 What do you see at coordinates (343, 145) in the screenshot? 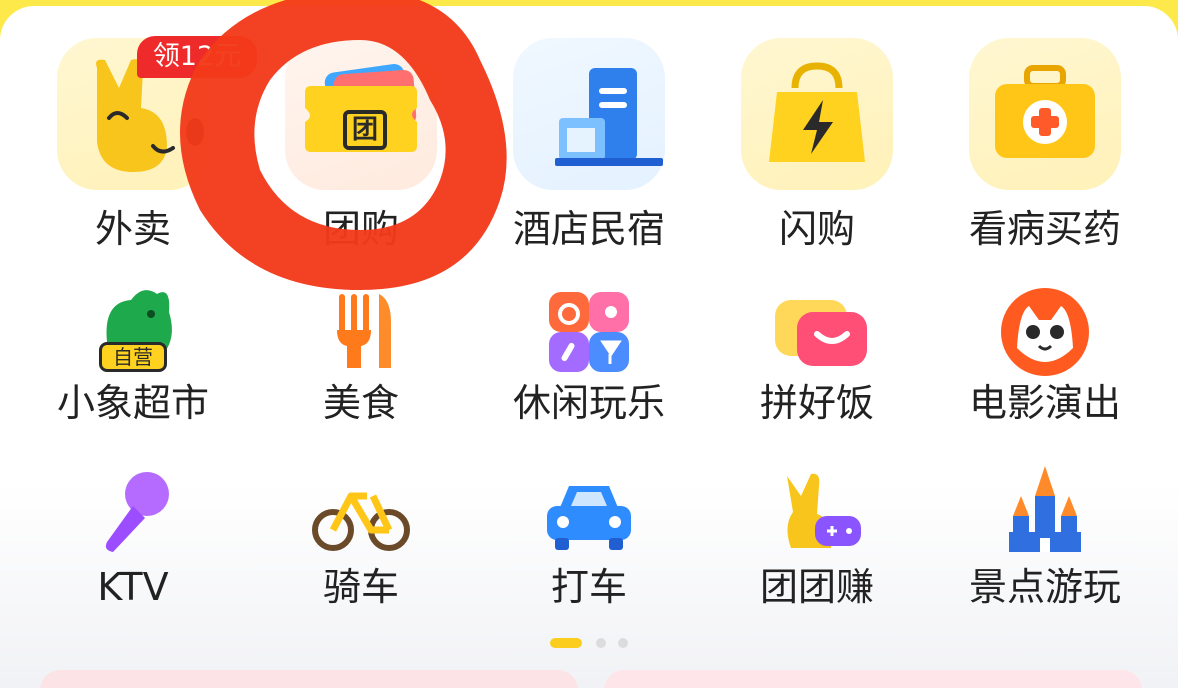
I see `red-circle-annotation` at bounding box center [343, 145].